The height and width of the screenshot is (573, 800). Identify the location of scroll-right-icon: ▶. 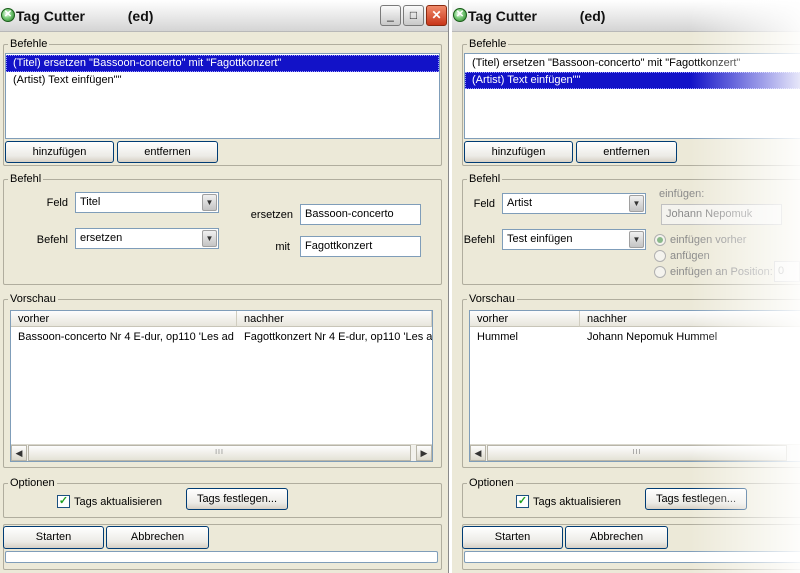
(424, 453).